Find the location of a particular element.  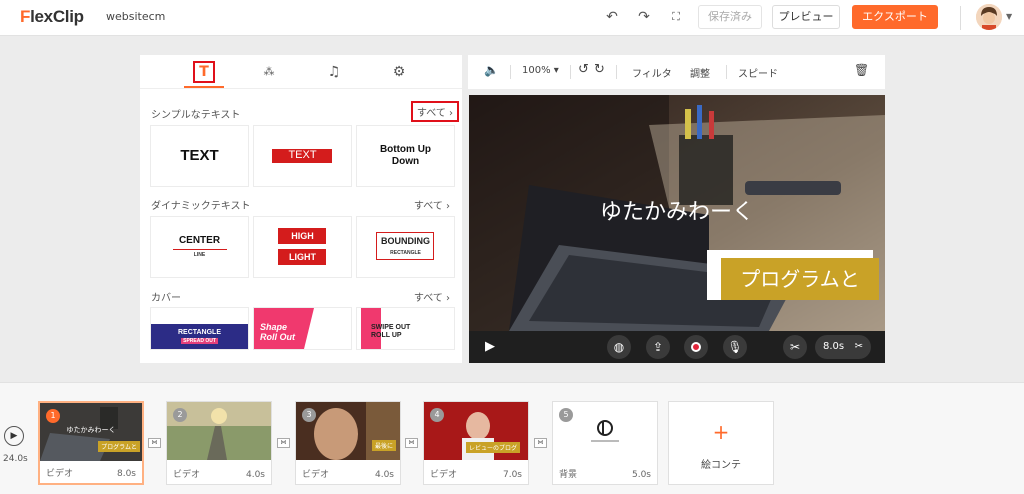

timeline-clip: 最後に 3 ビデオ 4.0s is located at coordinates (348, 443).